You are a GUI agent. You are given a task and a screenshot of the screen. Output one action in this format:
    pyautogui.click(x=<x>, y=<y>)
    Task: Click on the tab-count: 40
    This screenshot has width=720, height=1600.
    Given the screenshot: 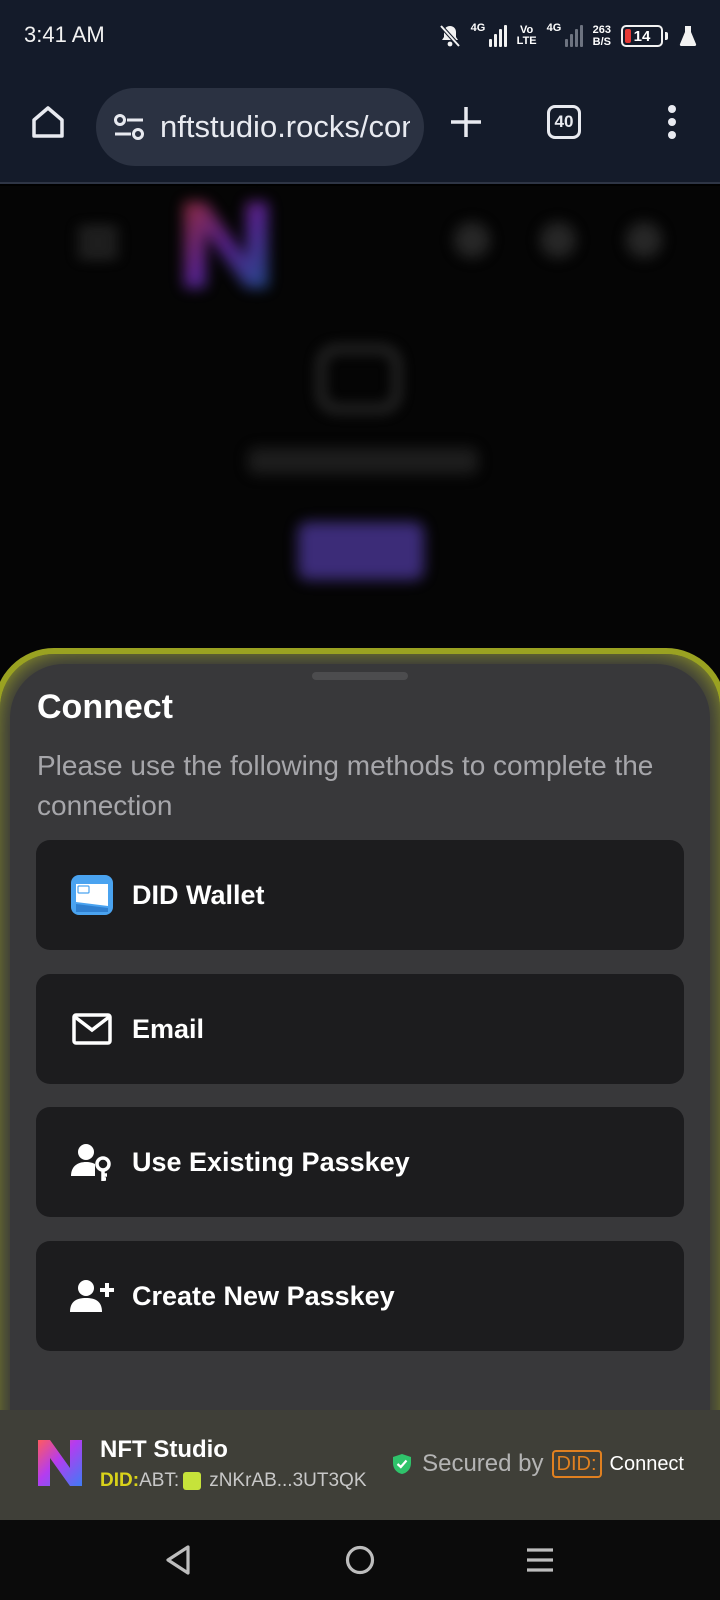 What is the action you would take?
    pyautogui.click(x=564, y=122)
    